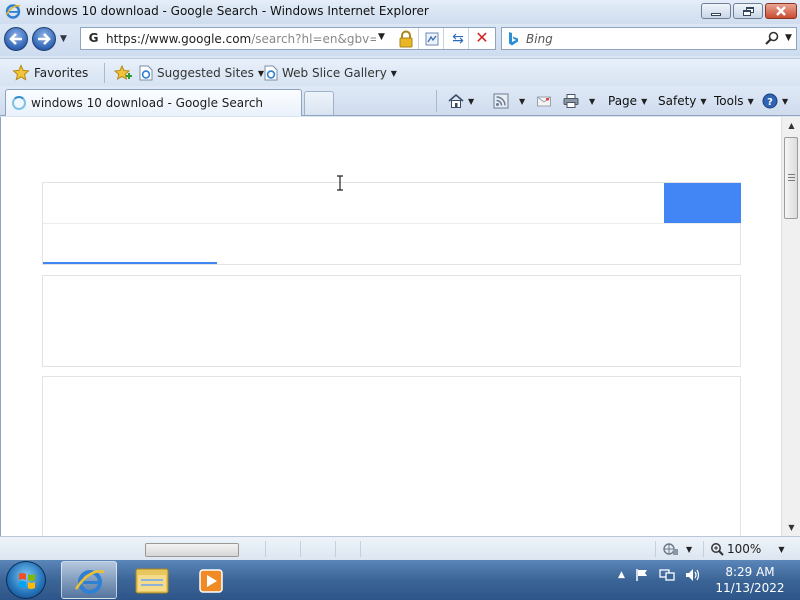  I want to click on media-player-icon, so click(211, 581).